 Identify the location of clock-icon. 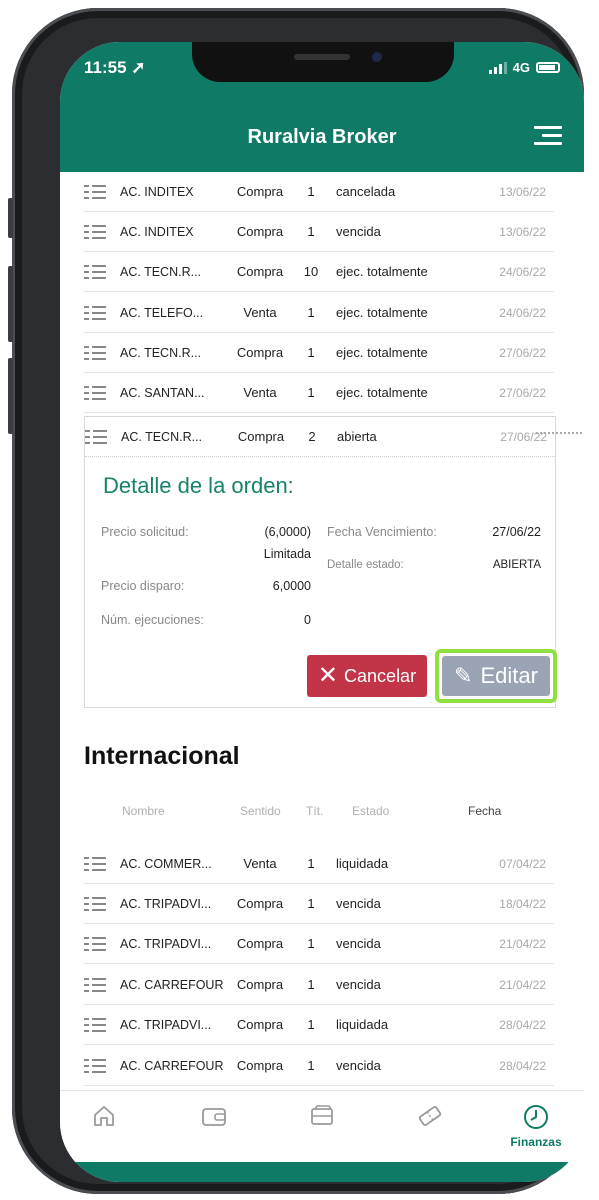
(536, 1117).